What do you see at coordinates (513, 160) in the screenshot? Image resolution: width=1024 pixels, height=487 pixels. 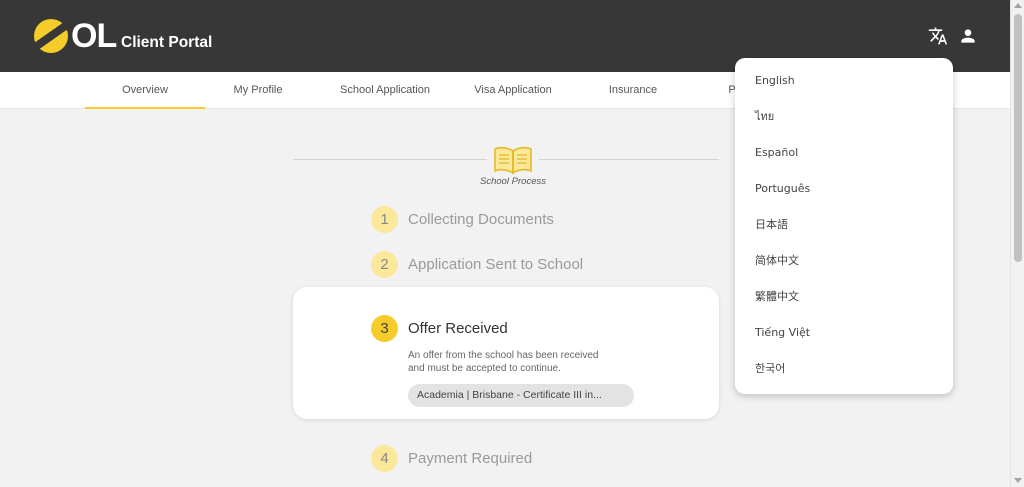 I see `open-book-icon` at bounding box center [513, 160].